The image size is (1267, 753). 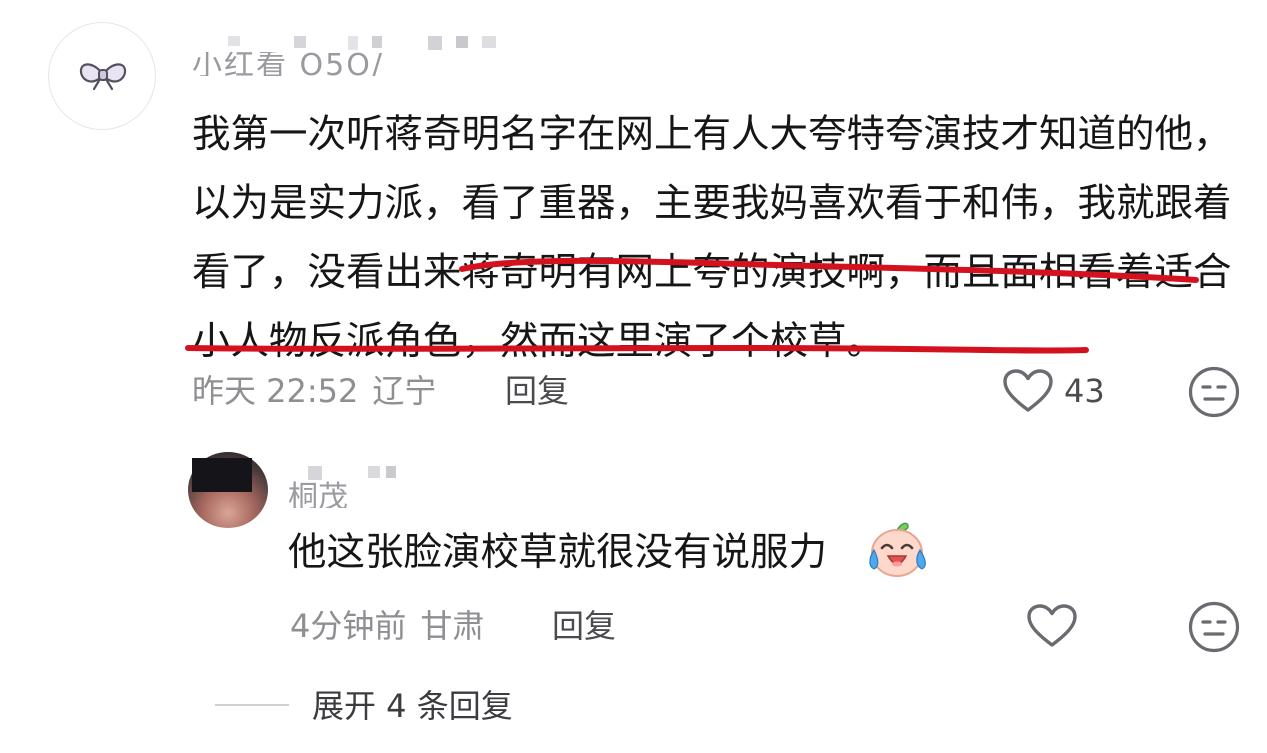 What do you see at coordinates (348, 626) in the screenshot?
I see `reply-time: 4分钟前` at bounding box center [348, 626].